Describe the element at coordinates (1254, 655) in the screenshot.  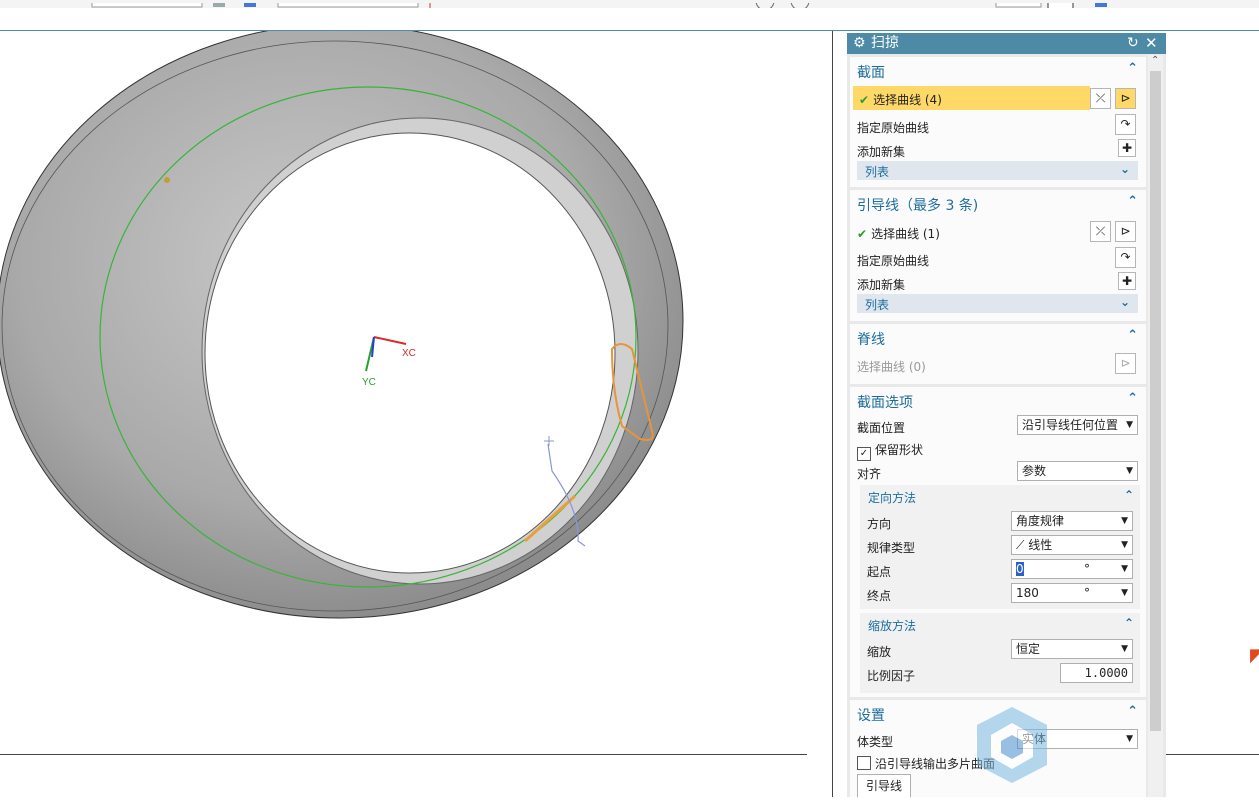
I see `side-tool-icon: ◤` at that location.